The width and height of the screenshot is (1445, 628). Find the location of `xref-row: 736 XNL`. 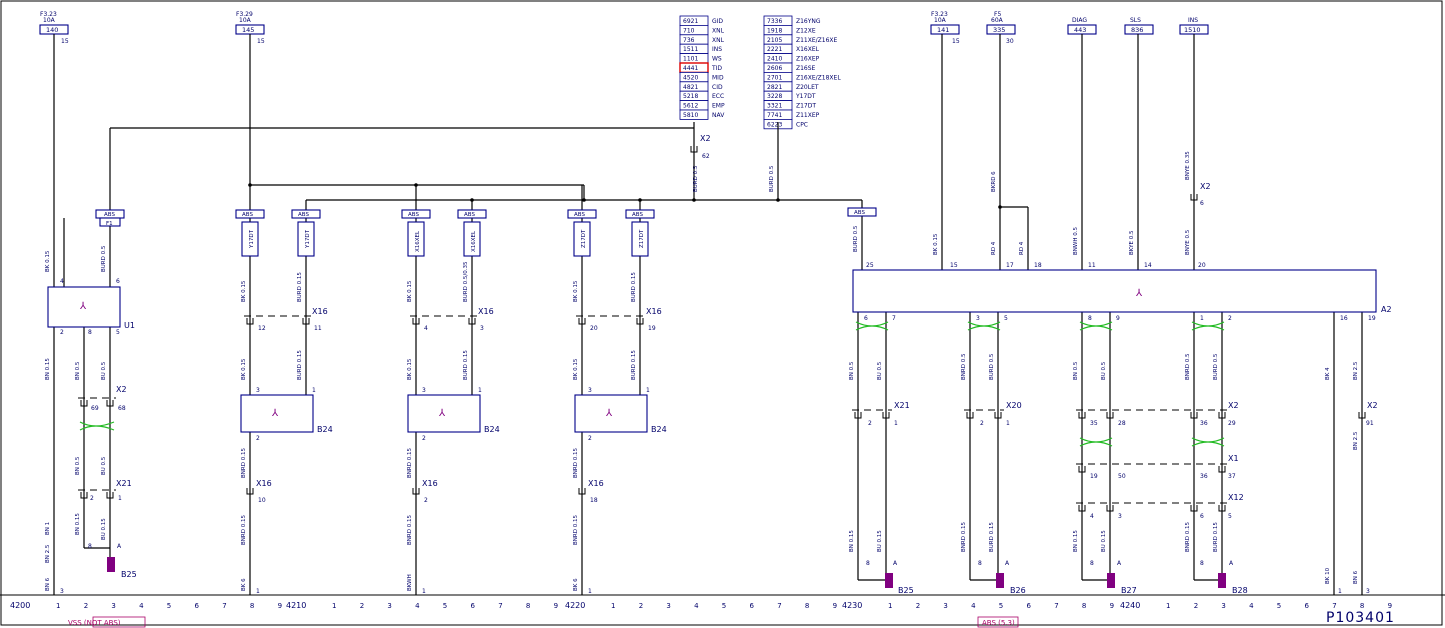

xref-row: 736 XNL is located at coordinates (702, 39).